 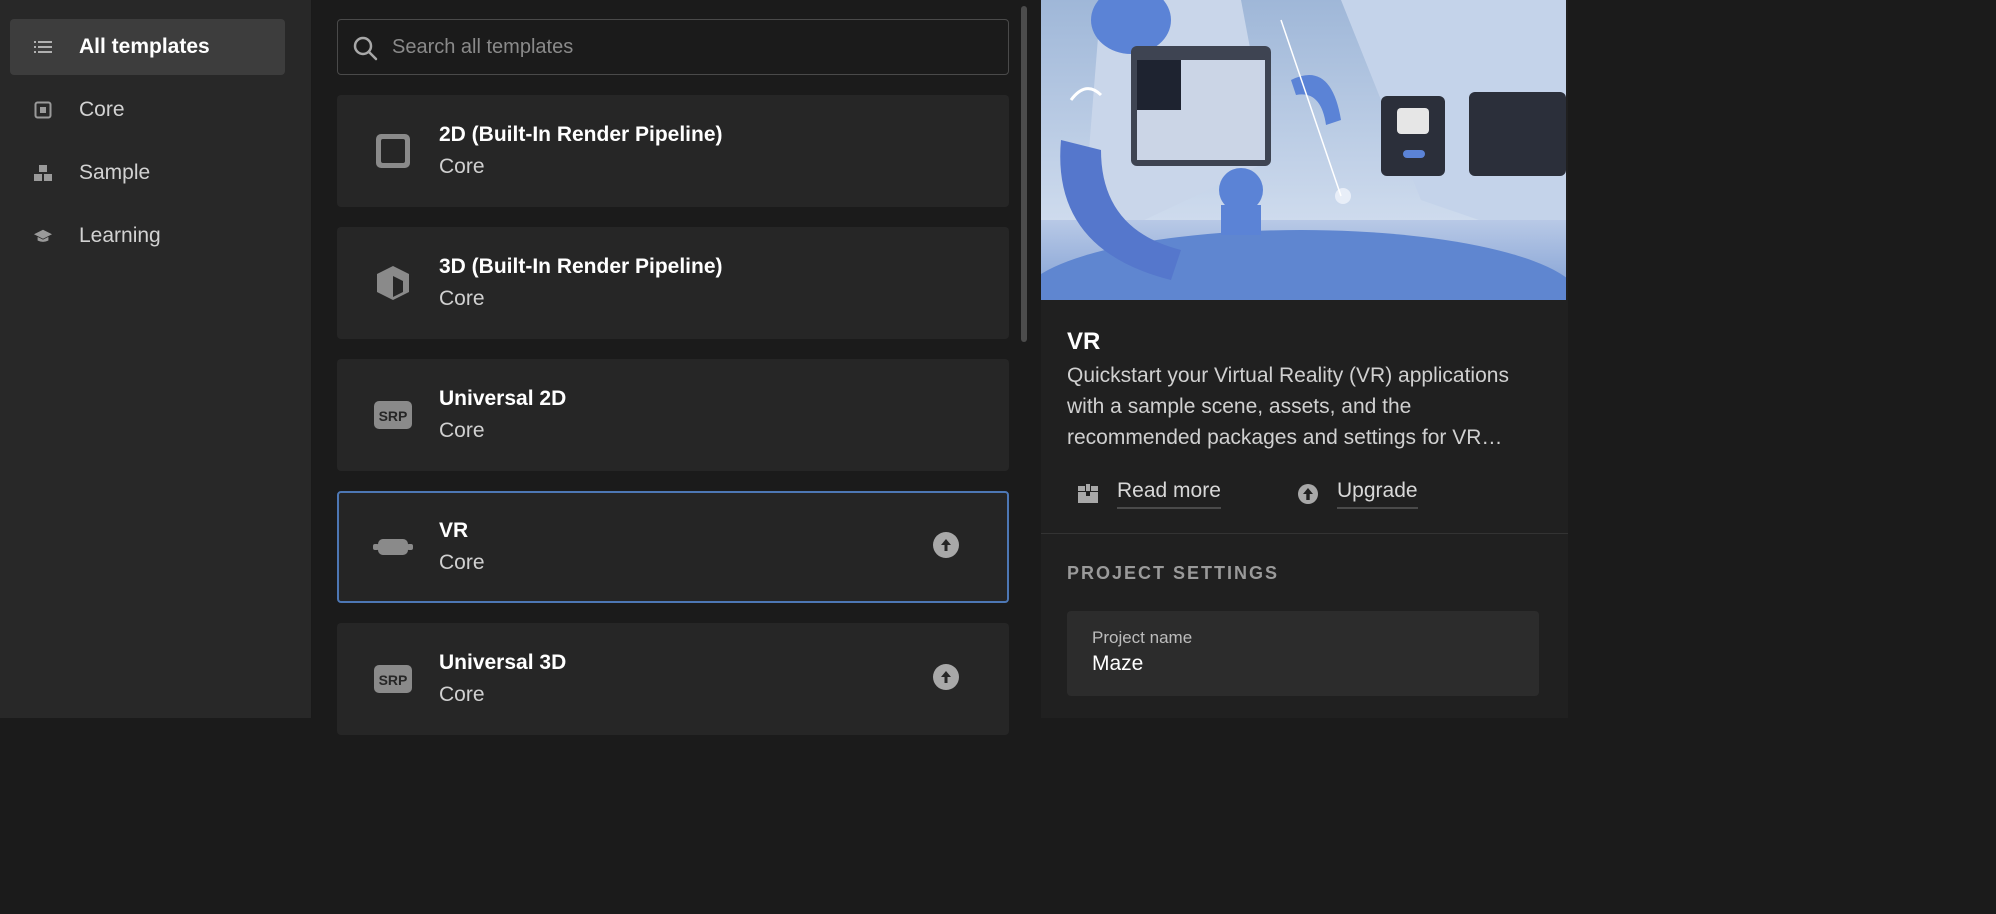 What do you see at coordinates (581, 134) in the screenshot?
I see `template-title: 2D (Built-In Render Pipeline)` at bounding box center [581, 134].